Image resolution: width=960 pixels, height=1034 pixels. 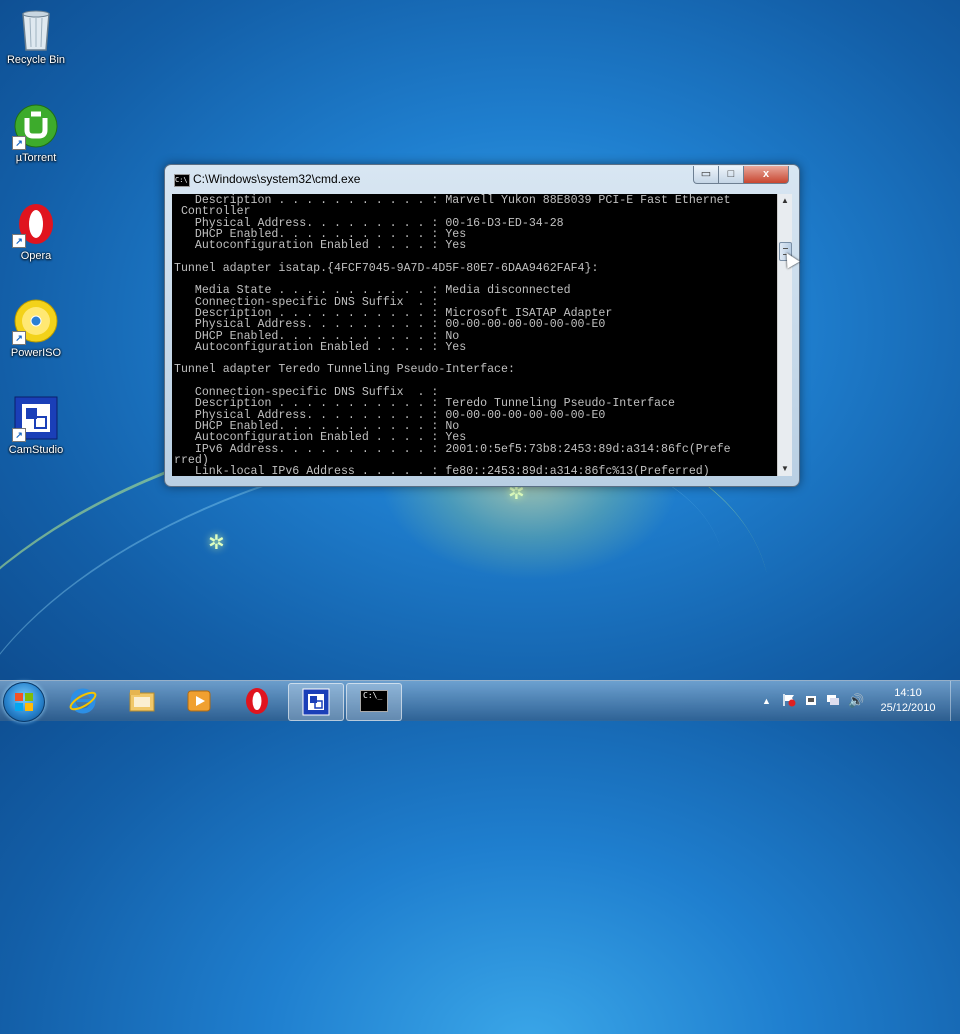 I want to click on opera-icon: ↗, so click(x=35, y=225).